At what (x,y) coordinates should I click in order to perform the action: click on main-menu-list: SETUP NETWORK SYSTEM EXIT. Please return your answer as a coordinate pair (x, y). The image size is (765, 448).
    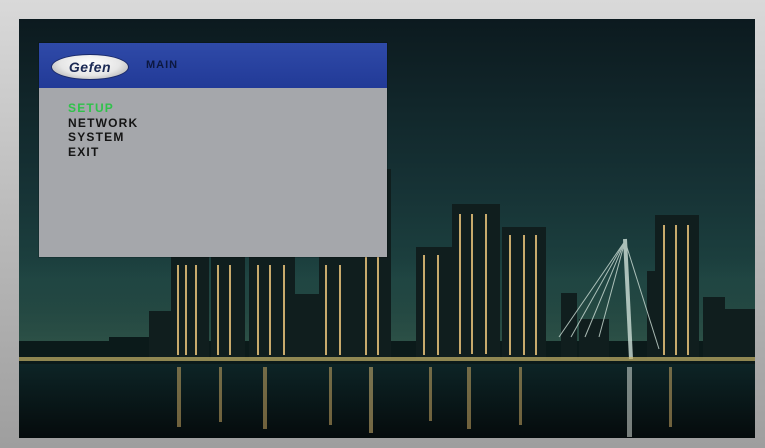
    Looking at the image, I should click on (103, 130).